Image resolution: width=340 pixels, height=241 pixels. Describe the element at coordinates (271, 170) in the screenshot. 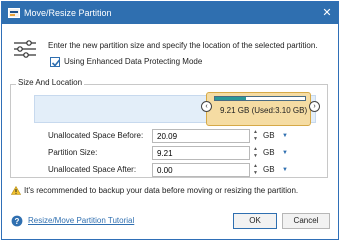

I see `unallocated-after-unit: GB` at that location.